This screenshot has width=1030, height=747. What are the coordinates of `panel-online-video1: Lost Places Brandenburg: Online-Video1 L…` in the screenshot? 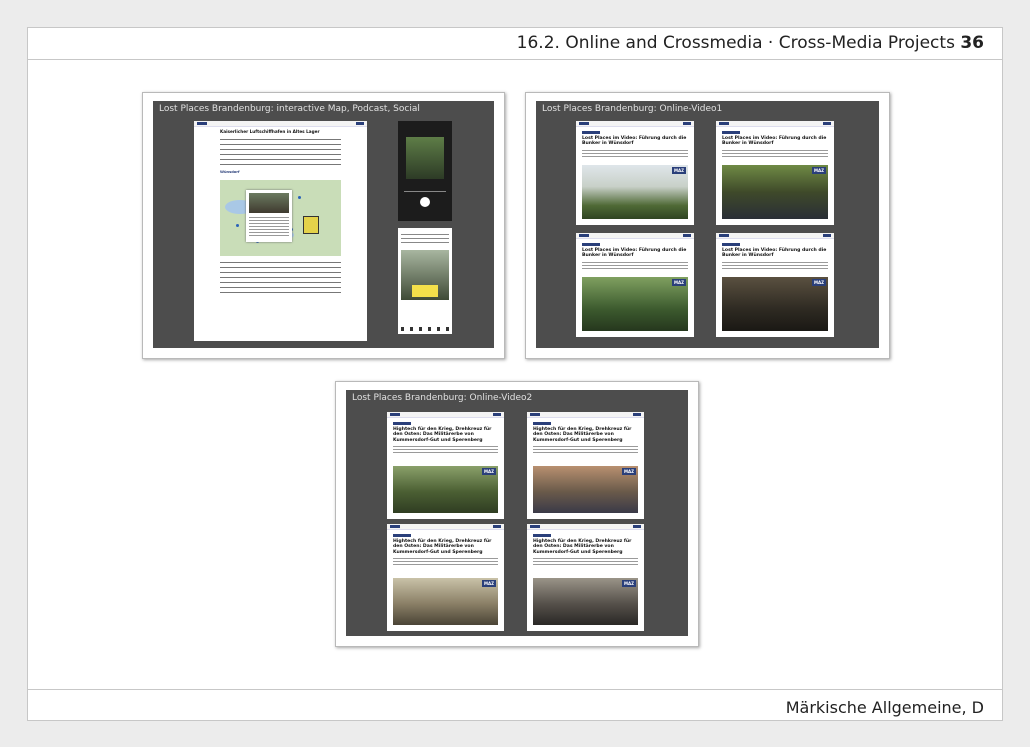 It's located at (707, 225).